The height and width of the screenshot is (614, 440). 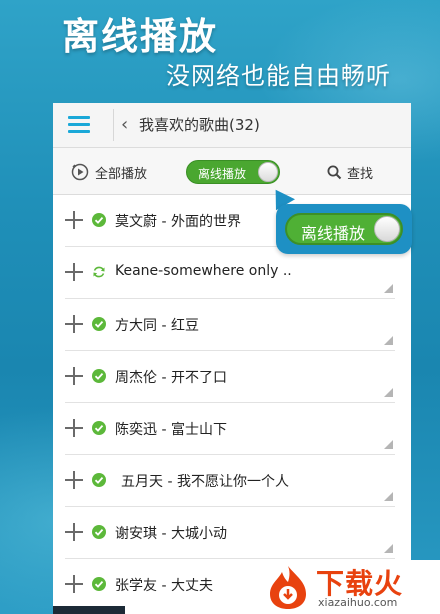 What do you see at coordinates (351, 587) in the screenshot?
I see `watermark: 下载火 xiazaihuo.com` at bounding box center [351, 587].